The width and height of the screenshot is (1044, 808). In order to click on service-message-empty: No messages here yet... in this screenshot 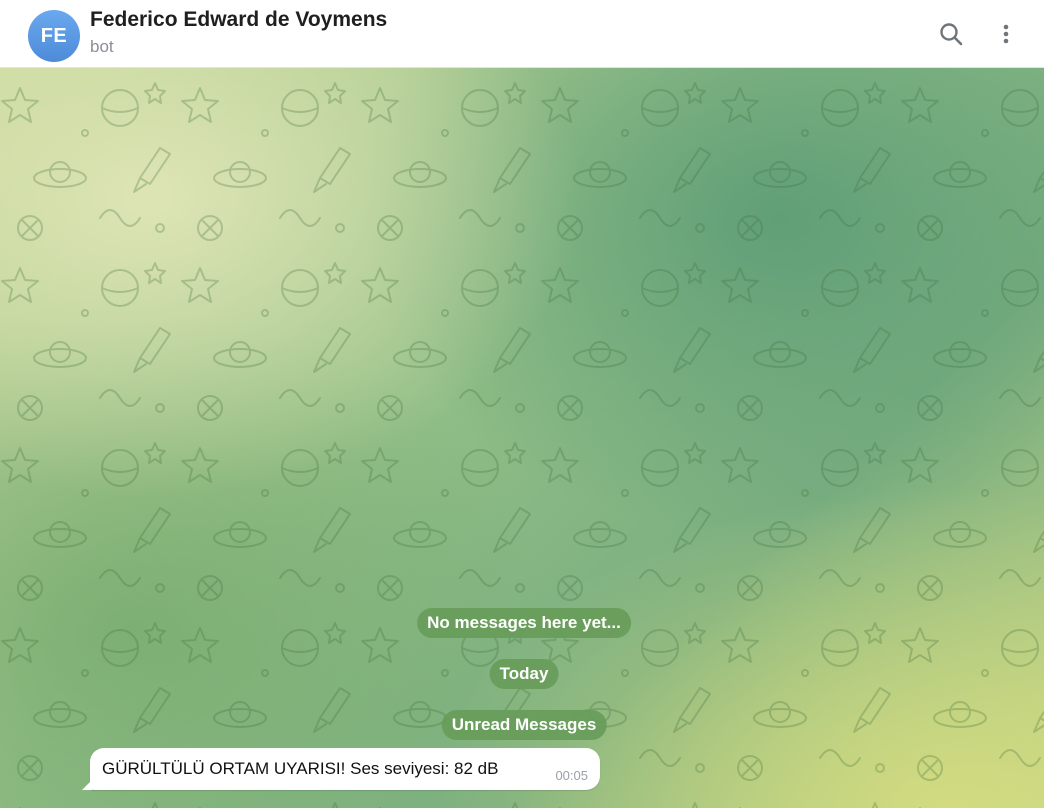, I will do `click(524, 623)`.